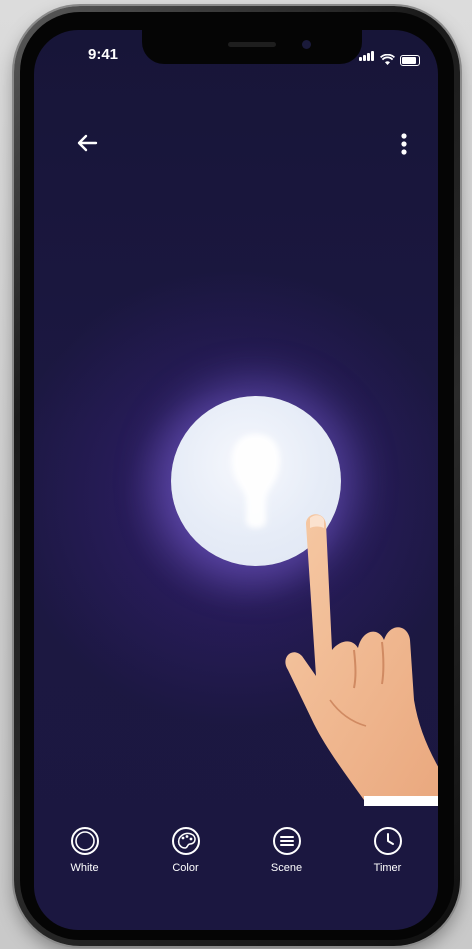 This screenshot has width=472, height=949. I want to click on pointing-hand-illustration, so click(361, 660).